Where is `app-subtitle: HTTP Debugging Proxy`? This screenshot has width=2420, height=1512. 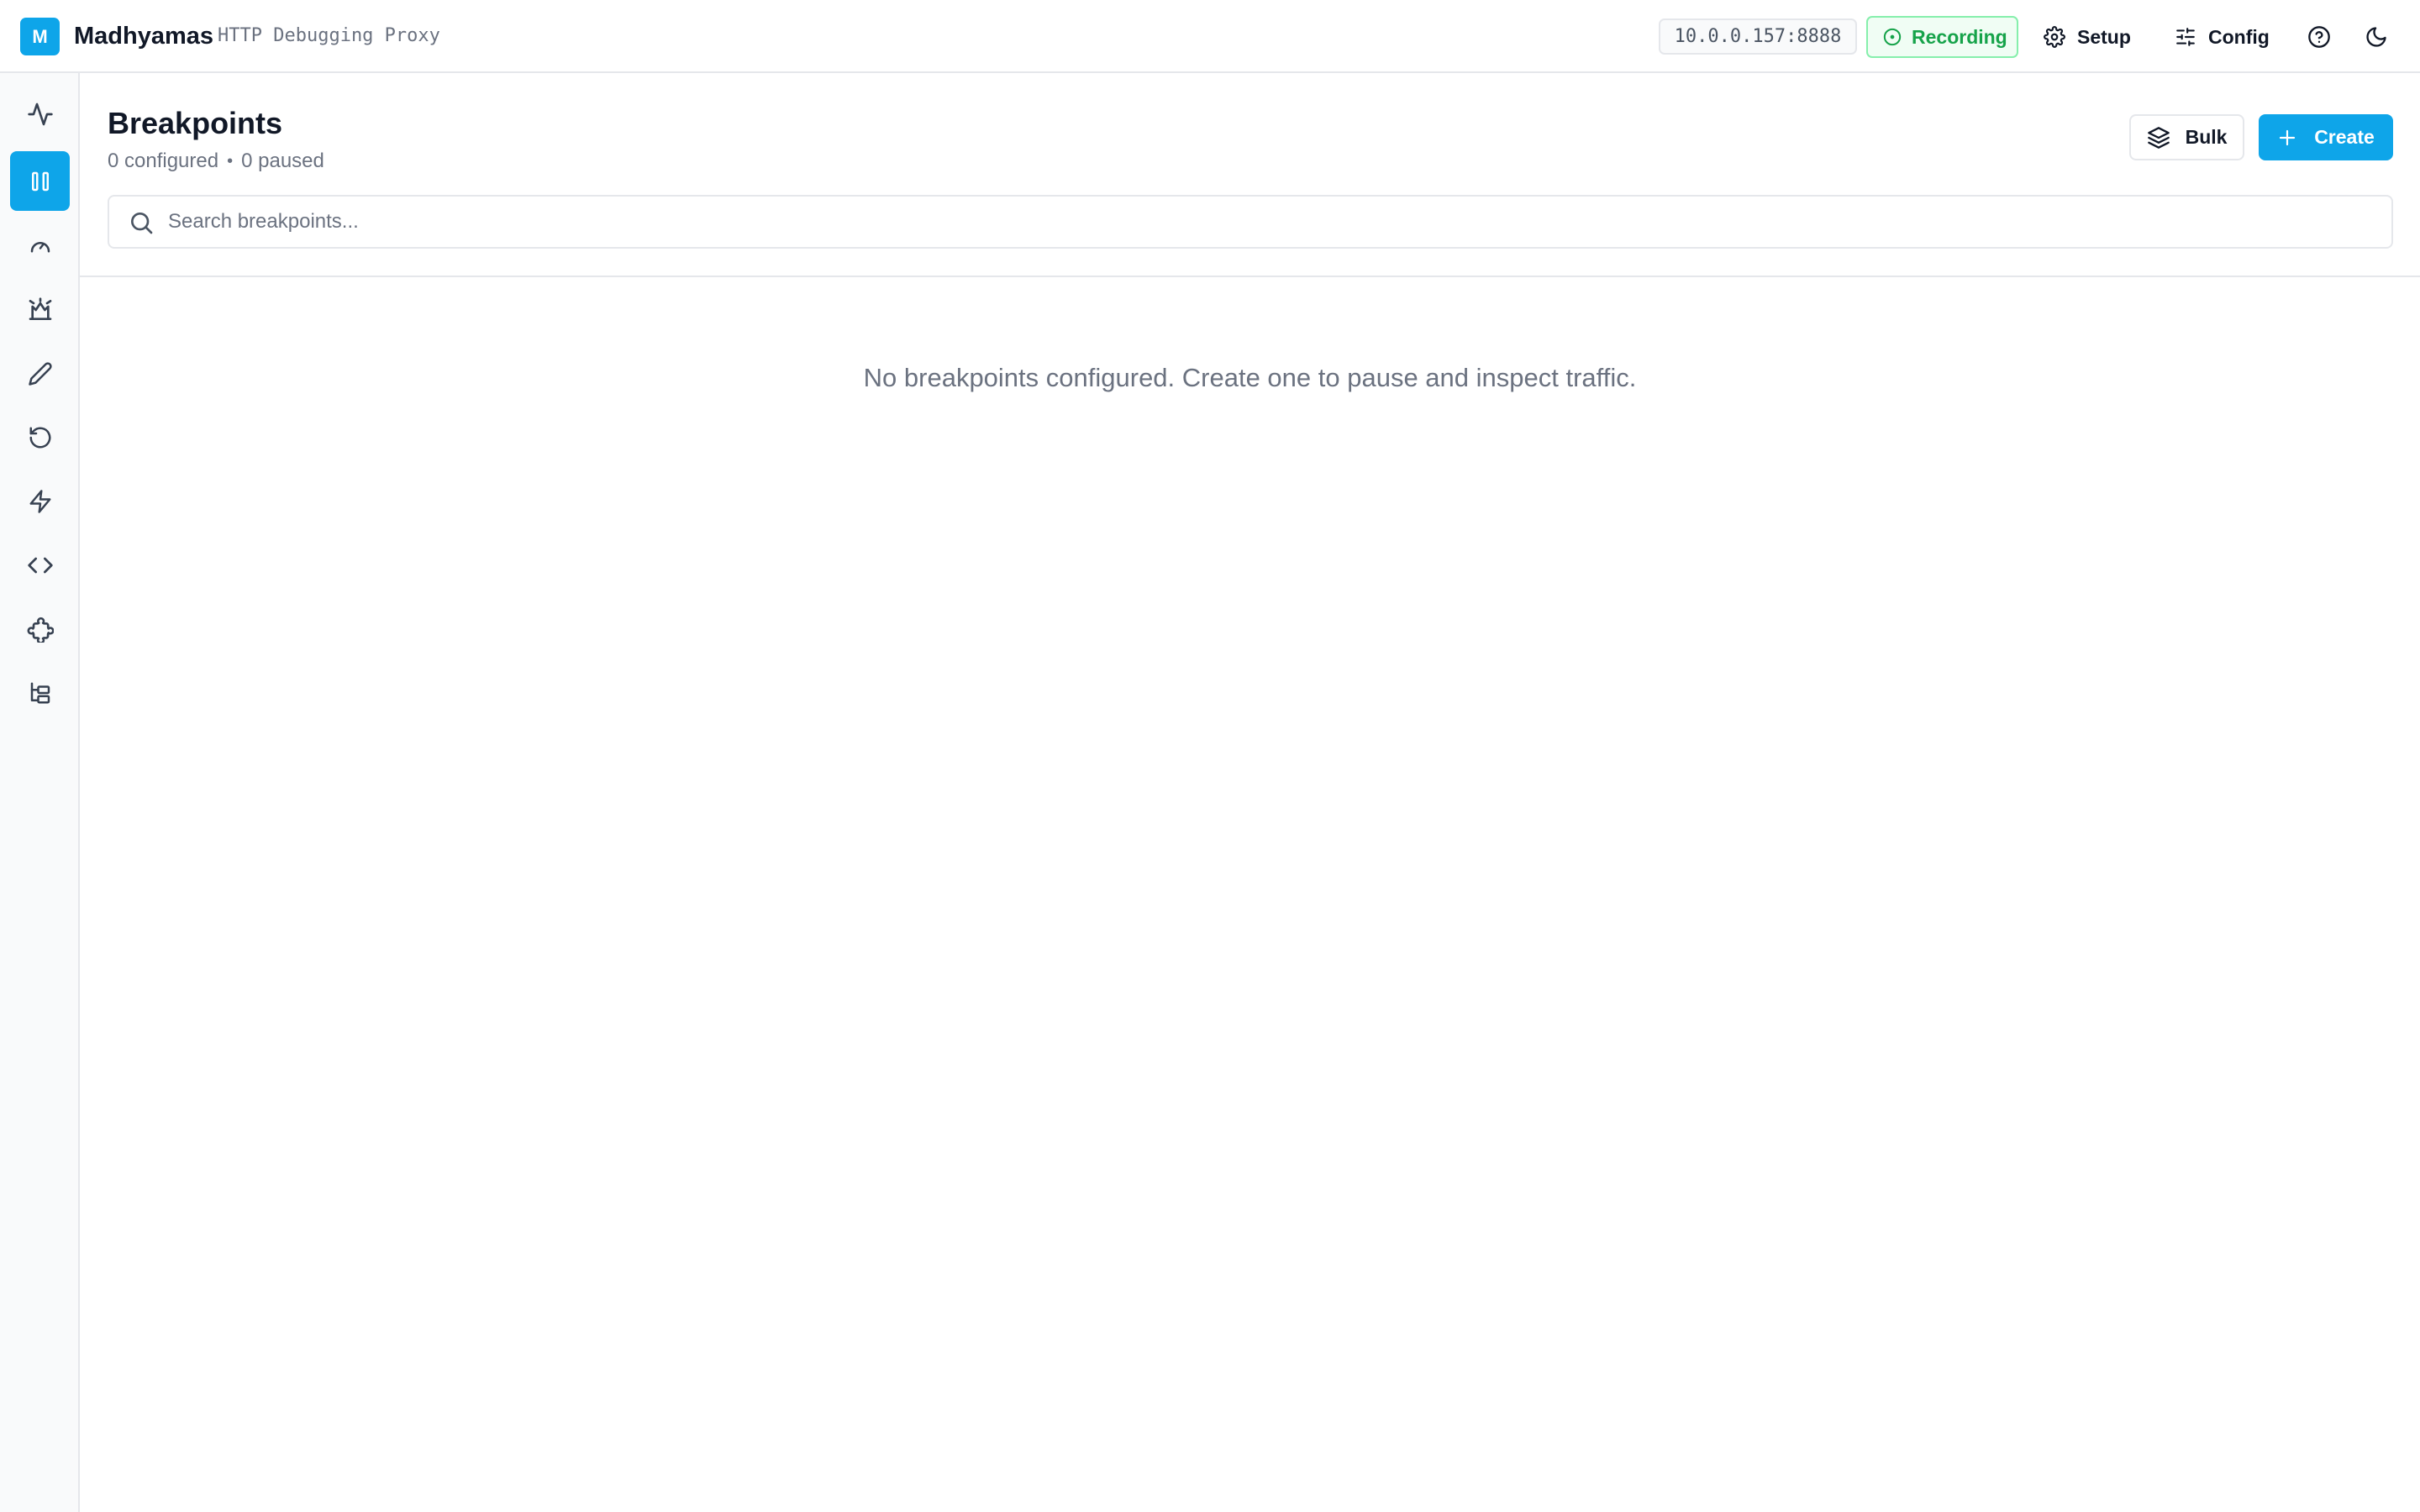 app-subtitle: HTTP Debugging Proxy is located at coordinates (329, 35).